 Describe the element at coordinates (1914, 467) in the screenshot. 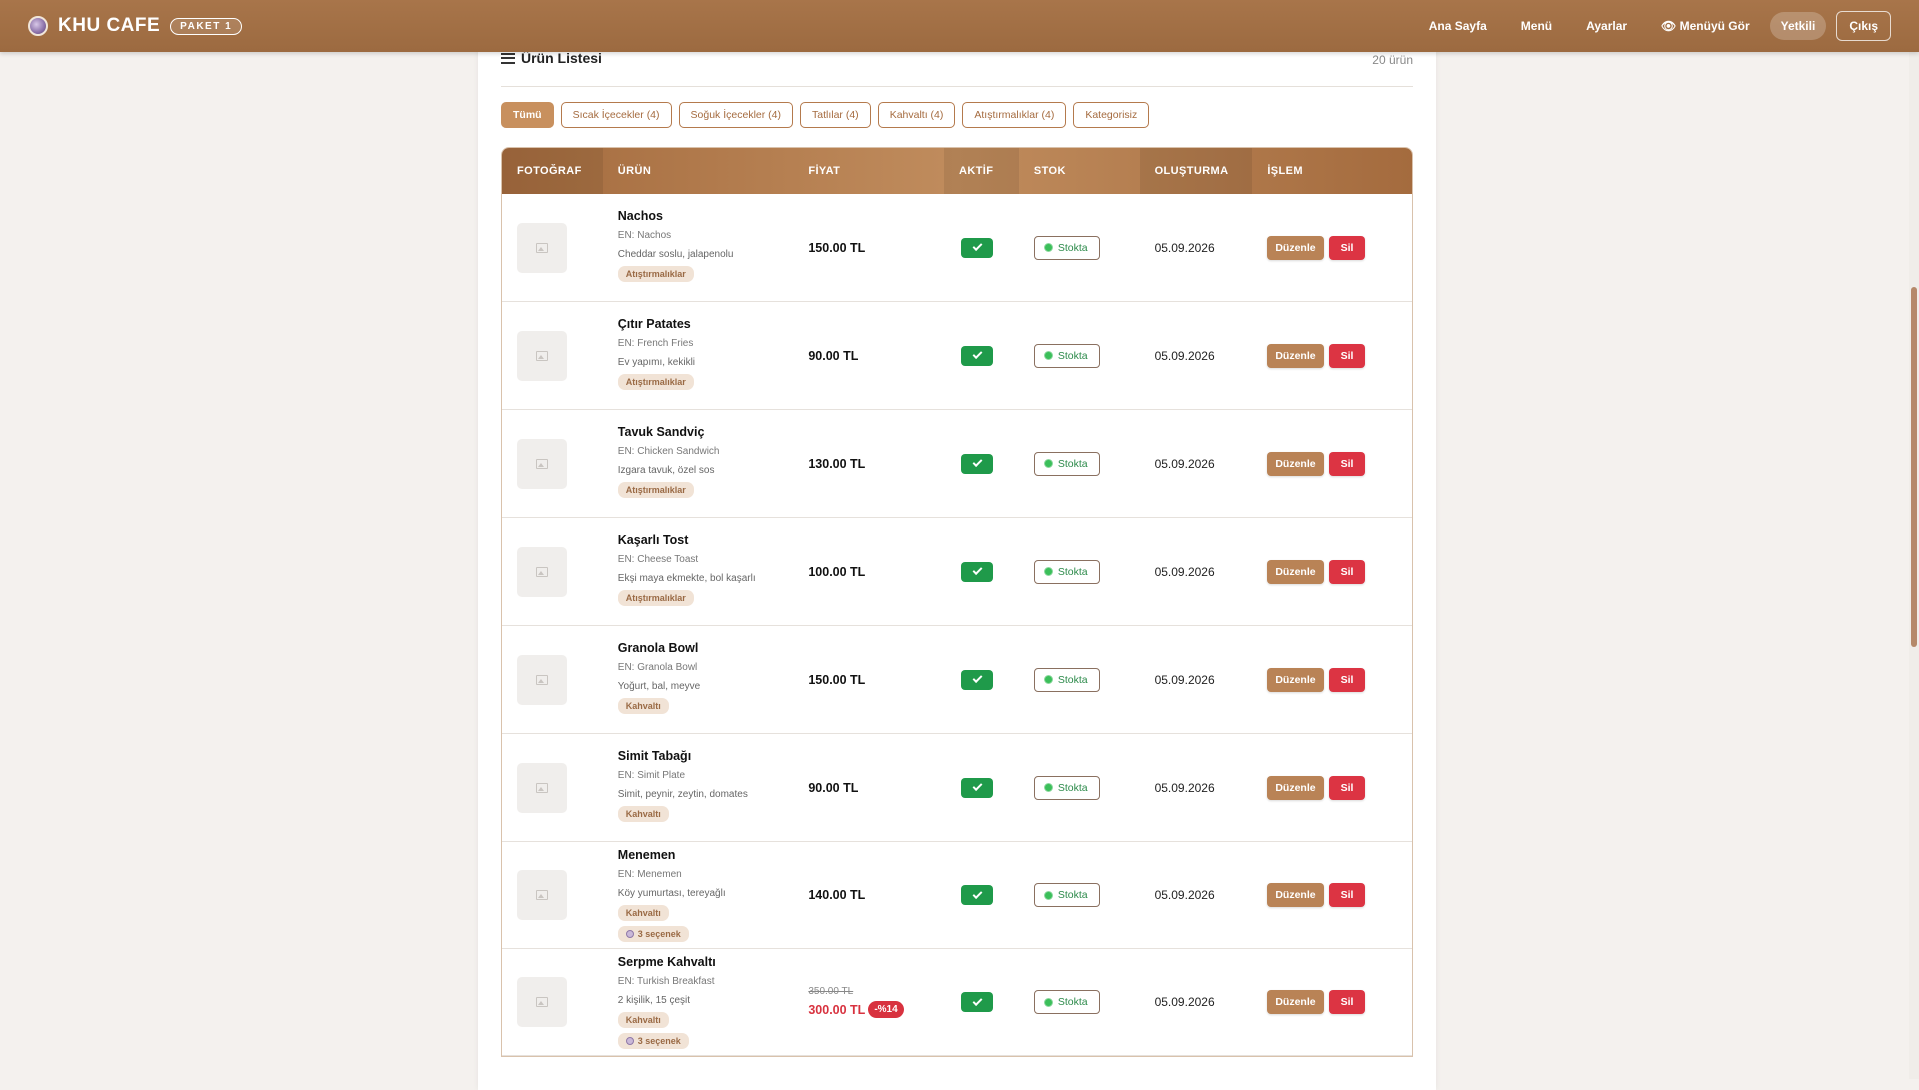

I see `scrollbar-thumb` at that location.